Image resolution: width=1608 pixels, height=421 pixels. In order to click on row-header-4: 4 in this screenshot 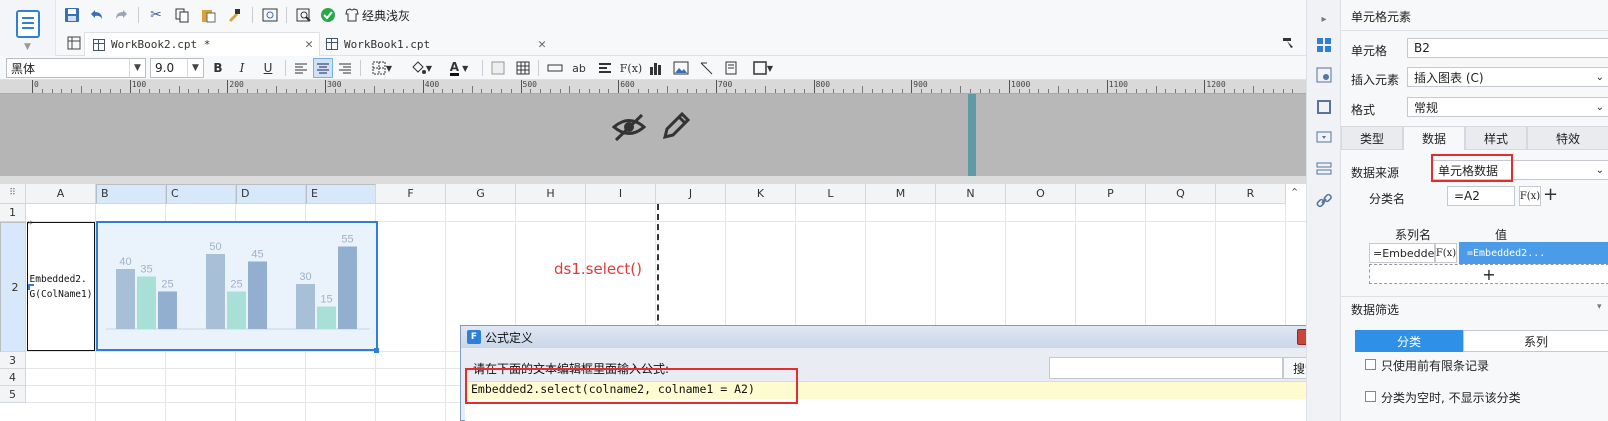, I will do `click(13, 377)`.